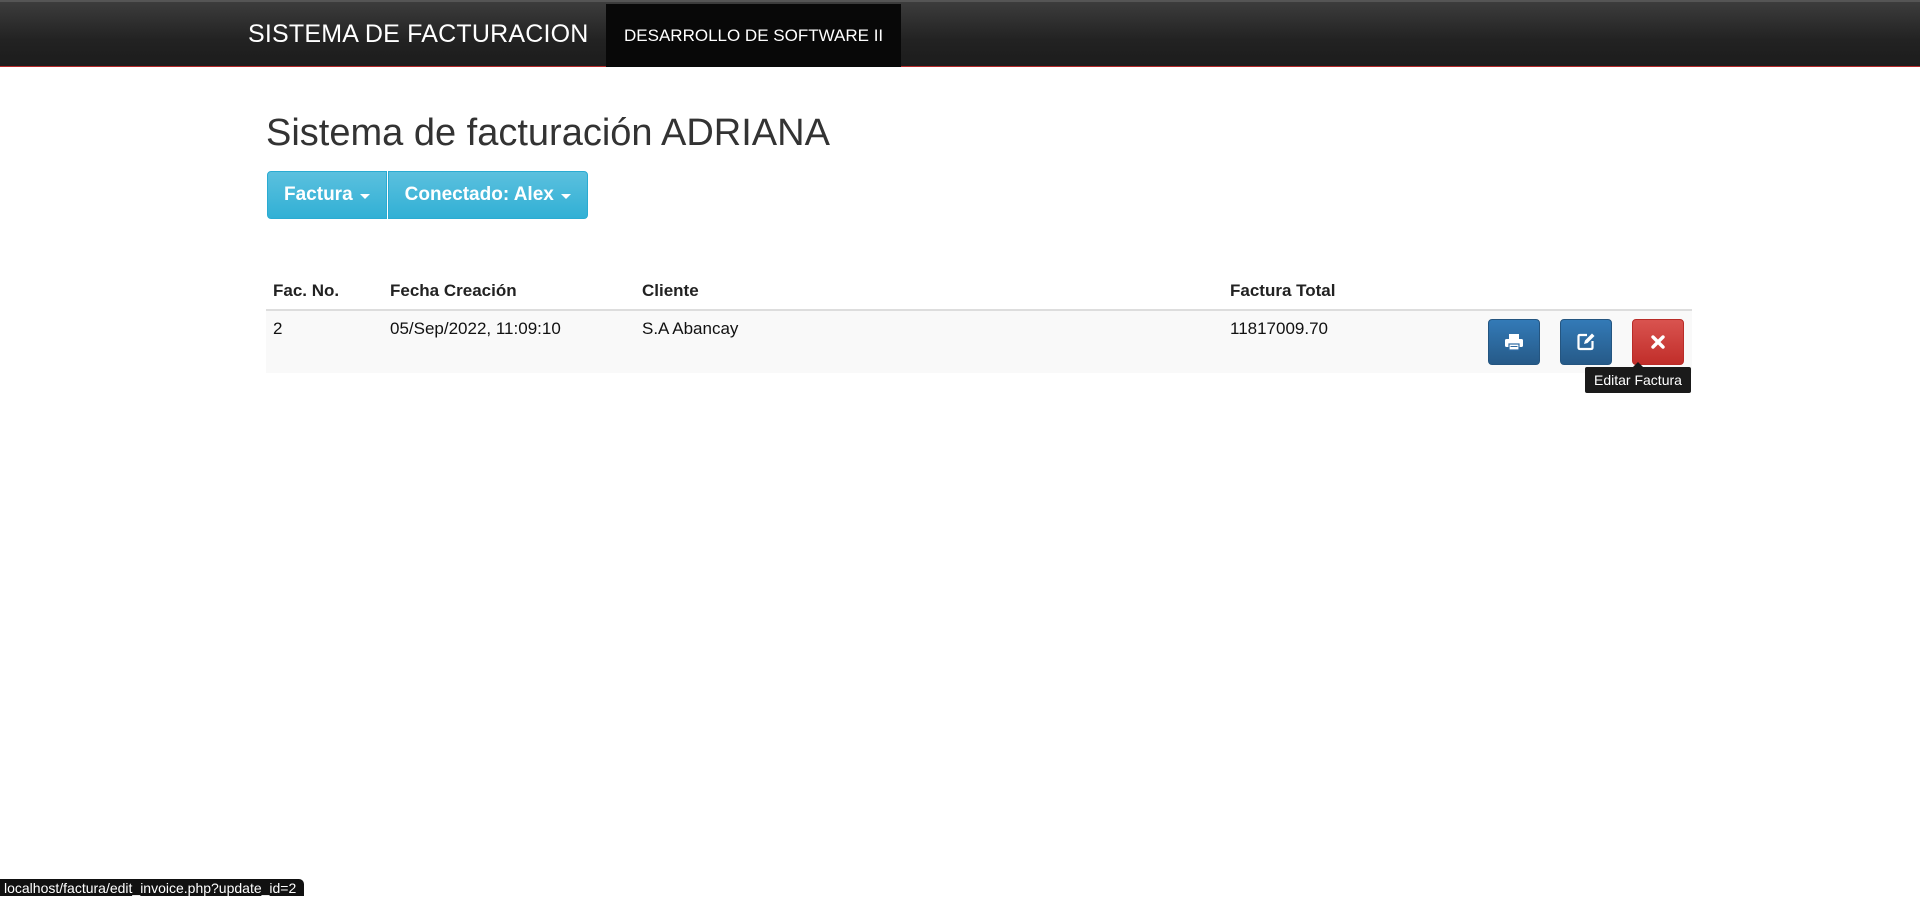 The image size is (1920, 898). Describe the element at coordinates (929, 292) in the screenshot. I see `header-client: Cliente` at that location.